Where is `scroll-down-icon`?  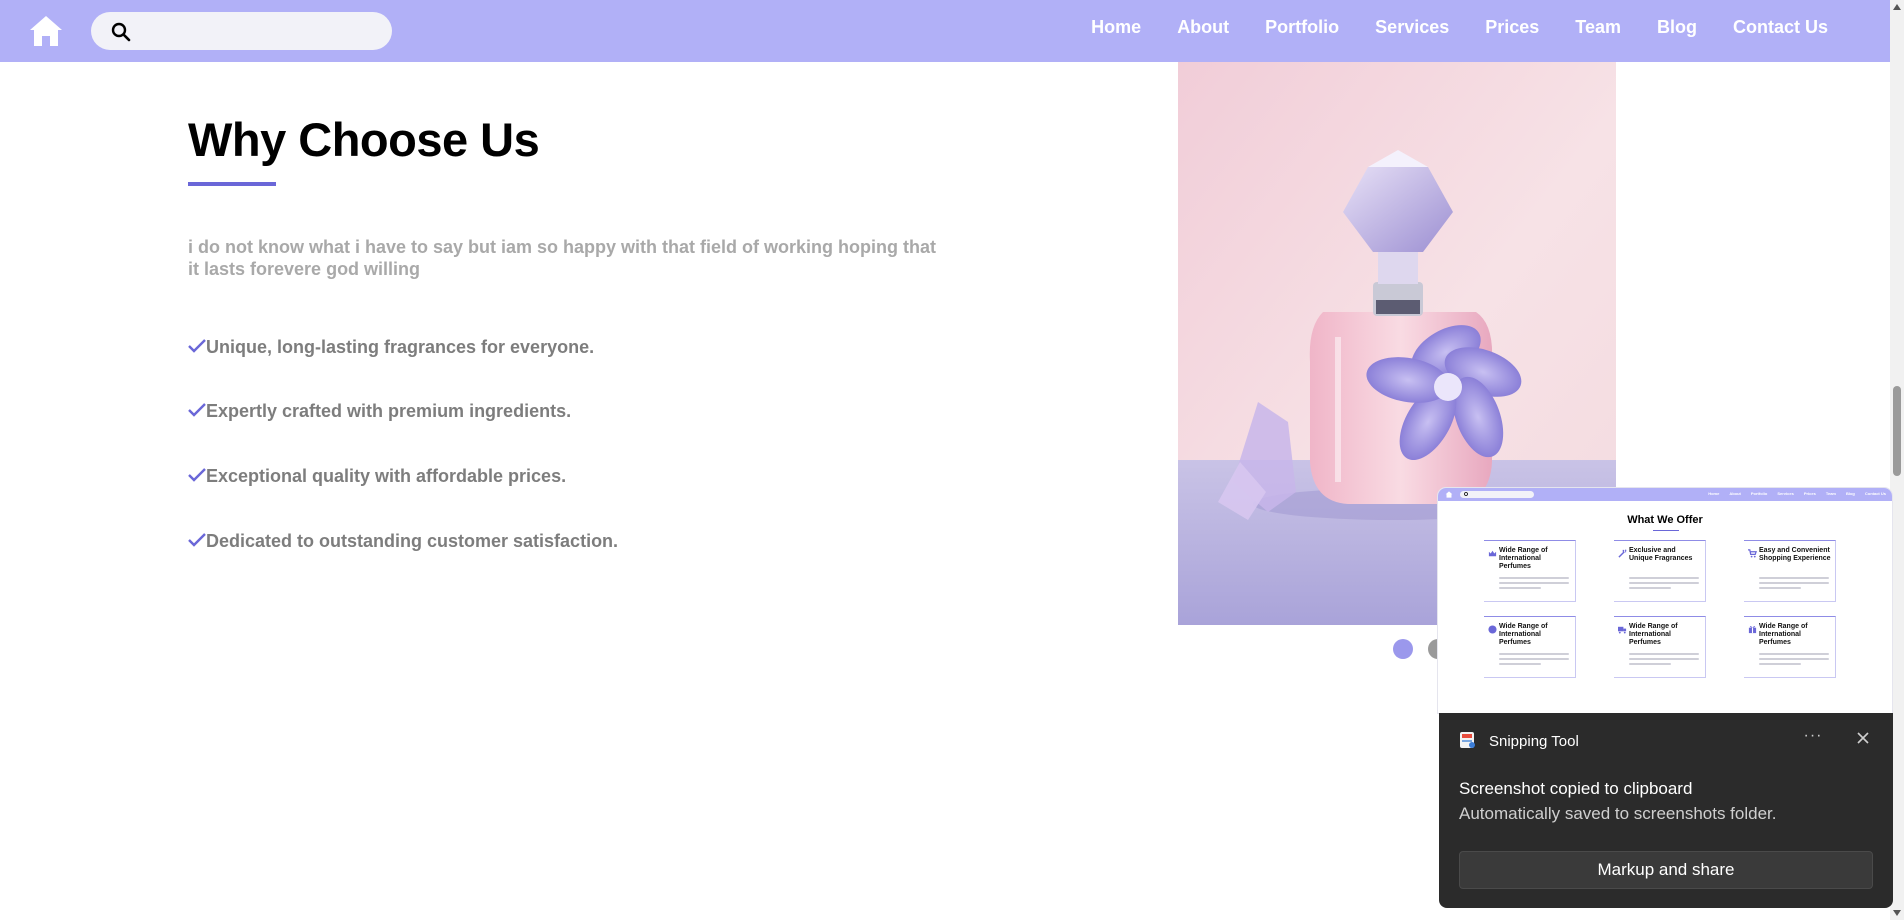 scroll-down-icon is located at coordinates (1897, 913).